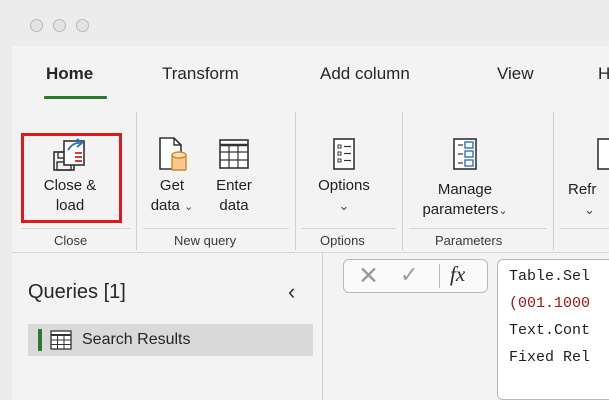  I want to click on cancel-formula-x-icon: ✕, so click(368, 275).